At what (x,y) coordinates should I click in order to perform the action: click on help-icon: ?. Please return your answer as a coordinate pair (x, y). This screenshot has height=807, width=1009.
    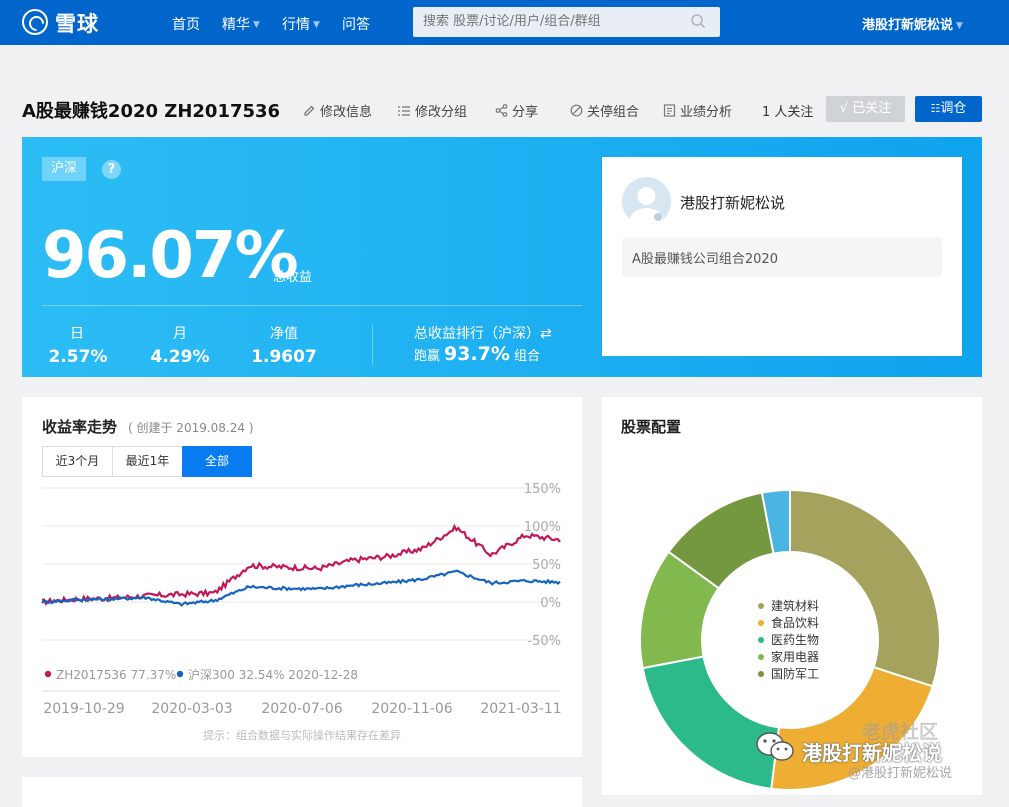
    Looking at the image, I should click on (111, 169).